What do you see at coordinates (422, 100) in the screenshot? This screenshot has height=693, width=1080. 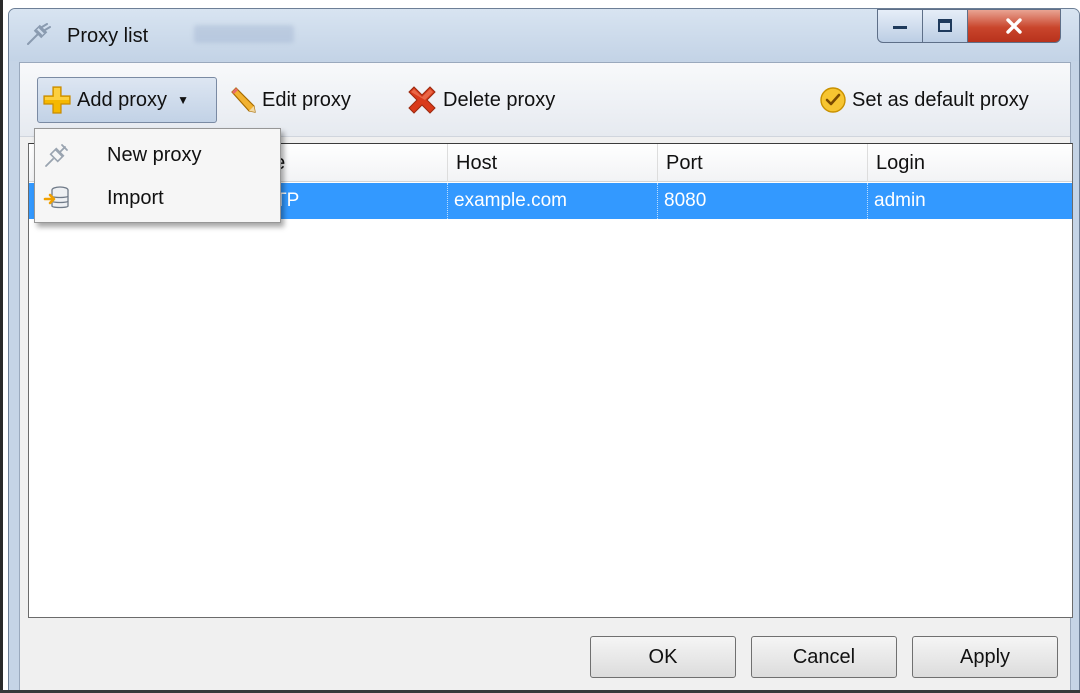 I see `delete-x-icon` at bounding box center [422, 100].